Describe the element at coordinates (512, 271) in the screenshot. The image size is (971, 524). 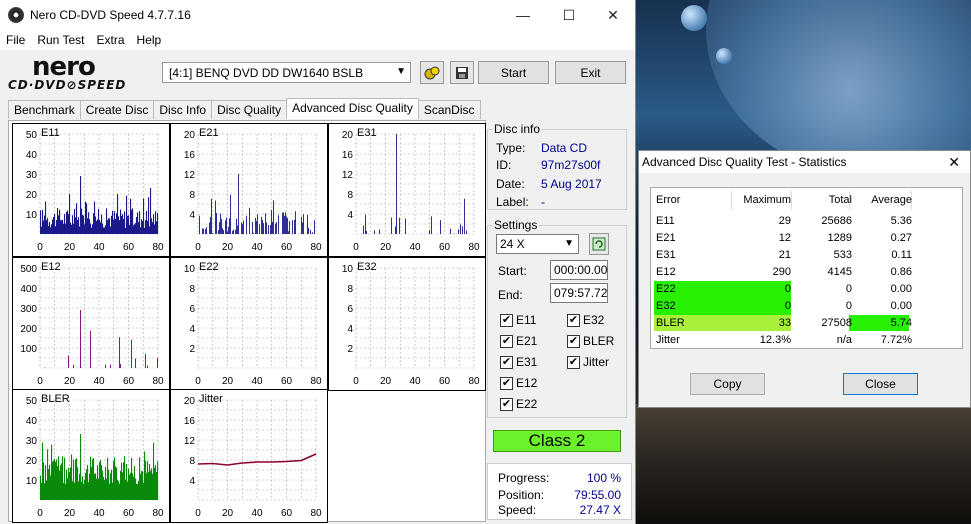
I see `start-label: Start:` at that location.